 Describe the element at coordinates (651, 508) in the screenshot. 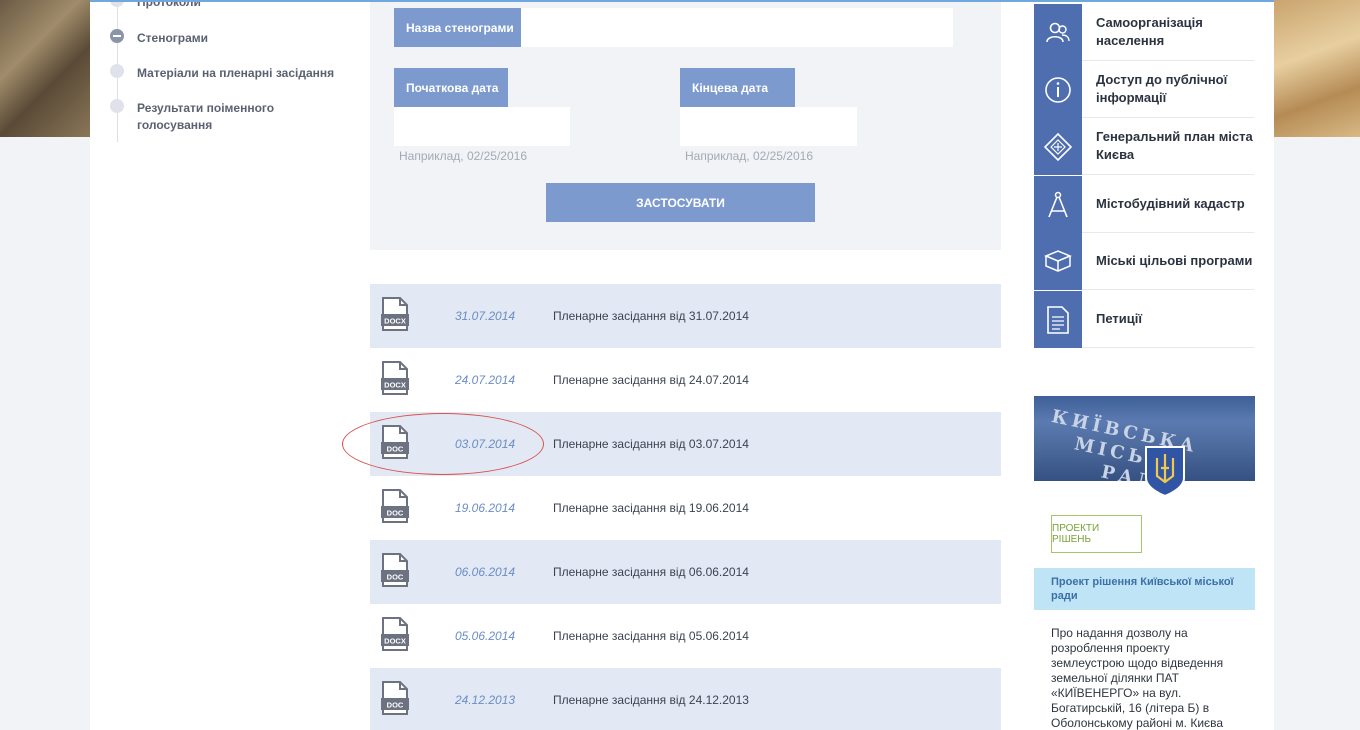

I see `document-title: Пленарне засідання від 19.06.2014` at that location.